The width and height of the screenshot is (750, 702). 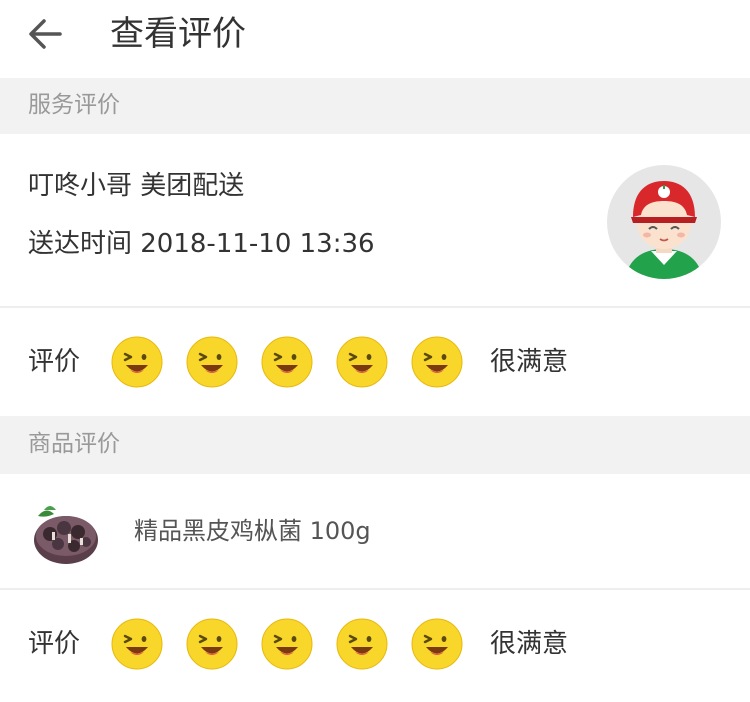 I want to click on service-rating-label: 评价, so click(x=54, y=362).